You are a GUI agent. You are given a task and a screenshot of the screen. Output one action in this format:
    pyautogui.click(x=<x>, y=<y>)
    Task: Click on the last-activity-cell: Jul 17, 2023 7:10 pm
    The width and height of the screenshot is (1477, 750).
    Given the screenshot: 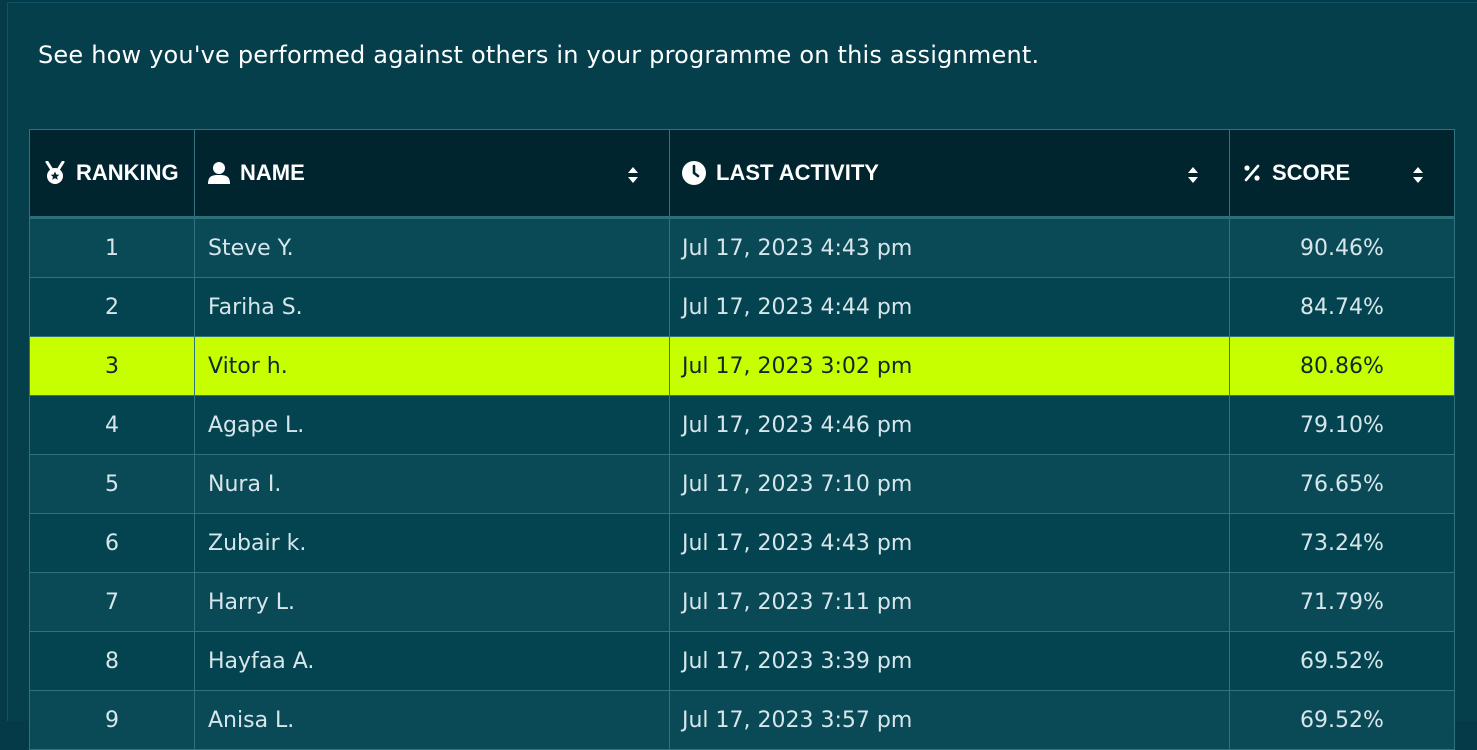 What is the action you would take?
    pyautogui.click(x=949, y=484)
    